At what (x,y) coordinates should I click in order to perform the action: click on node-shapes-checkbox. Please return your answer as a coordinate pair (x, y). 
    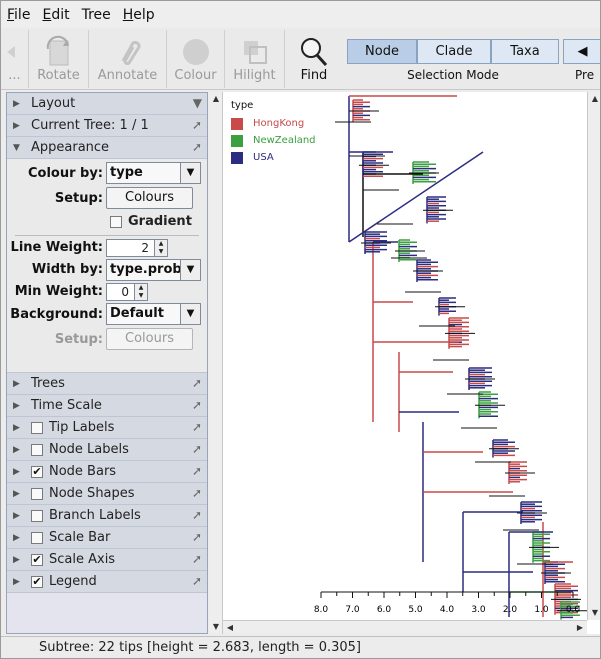
    Looking at the image, I should click on (37, 493).